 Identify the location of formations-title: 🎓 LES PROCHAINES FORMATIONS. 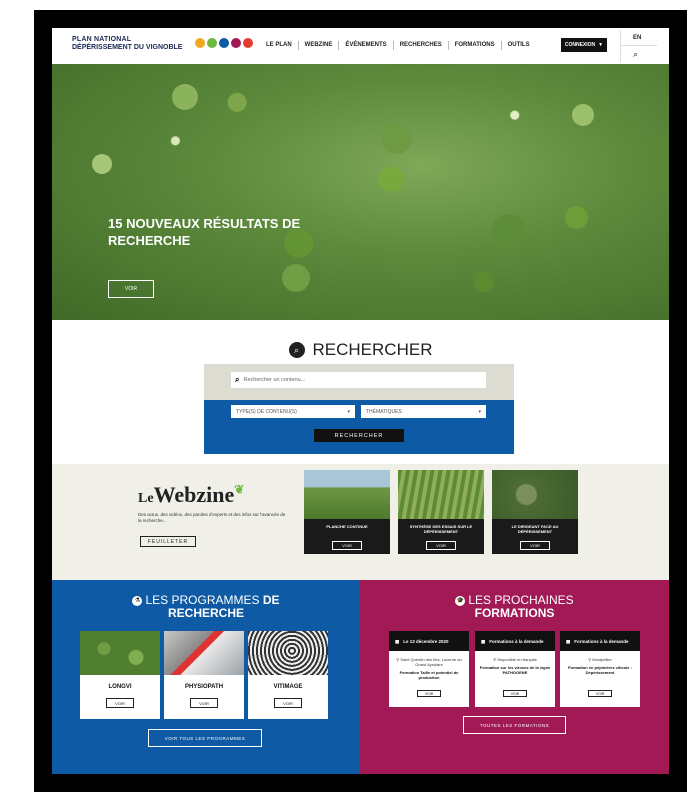
(514, 607).